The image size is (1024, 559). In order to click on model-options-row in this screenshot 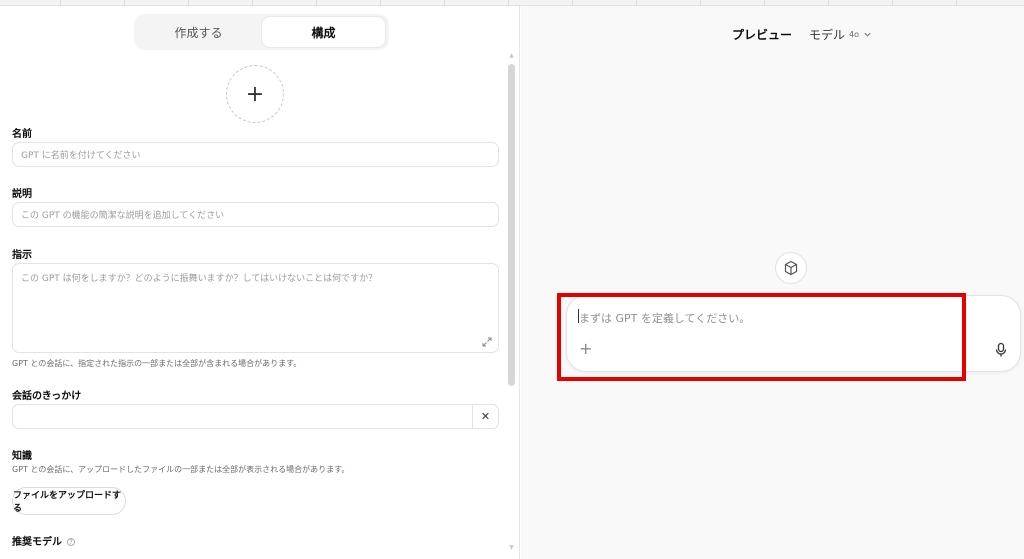, I will do `click(182, 554)`.